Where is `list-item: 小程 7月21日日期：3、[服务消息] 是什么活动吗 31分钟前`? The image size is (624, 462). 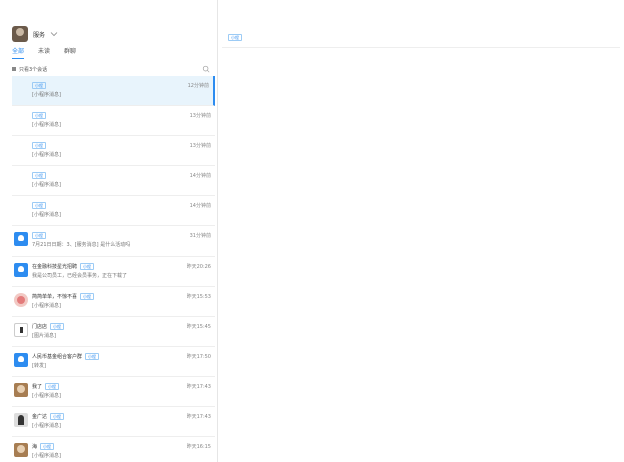
list-item: 小程 7月21日日期：3、[服务消息] 是什么活动吗 31分钟前 is located at coordinates (113, 241).